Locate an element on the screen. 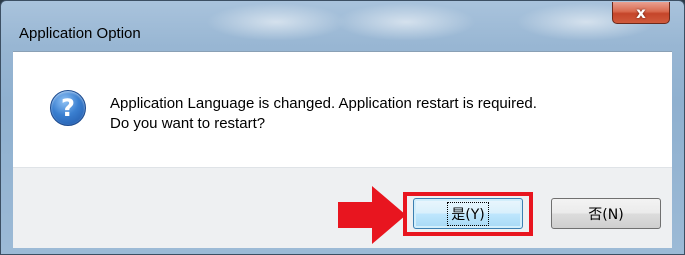 The image size is (685, 255). question-icon: ? is located at coordinates (68, 108).